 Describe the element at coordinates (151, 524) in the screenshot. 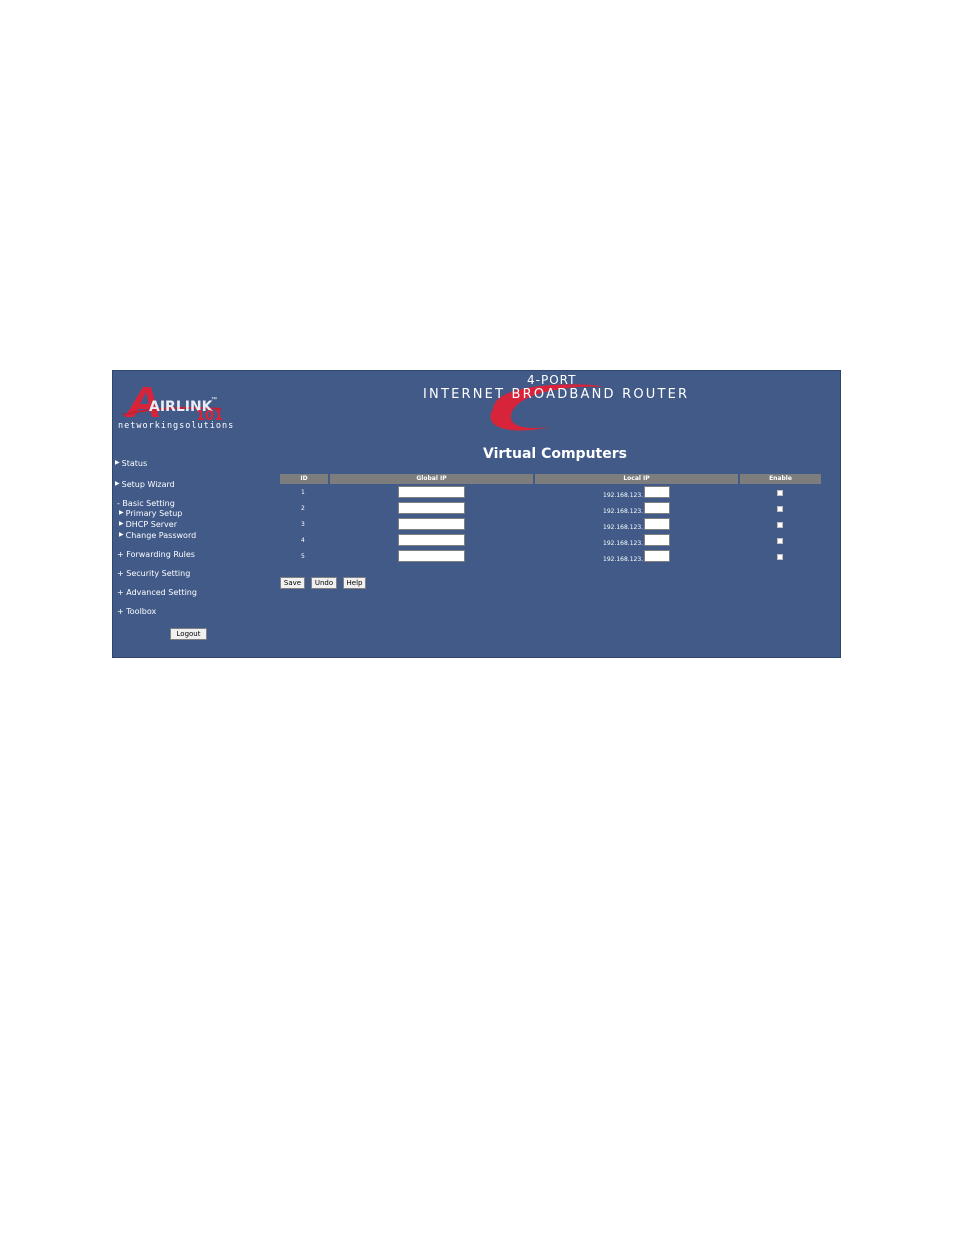

I see `nav-dhcp-server-label: DHCP Server` at that location.